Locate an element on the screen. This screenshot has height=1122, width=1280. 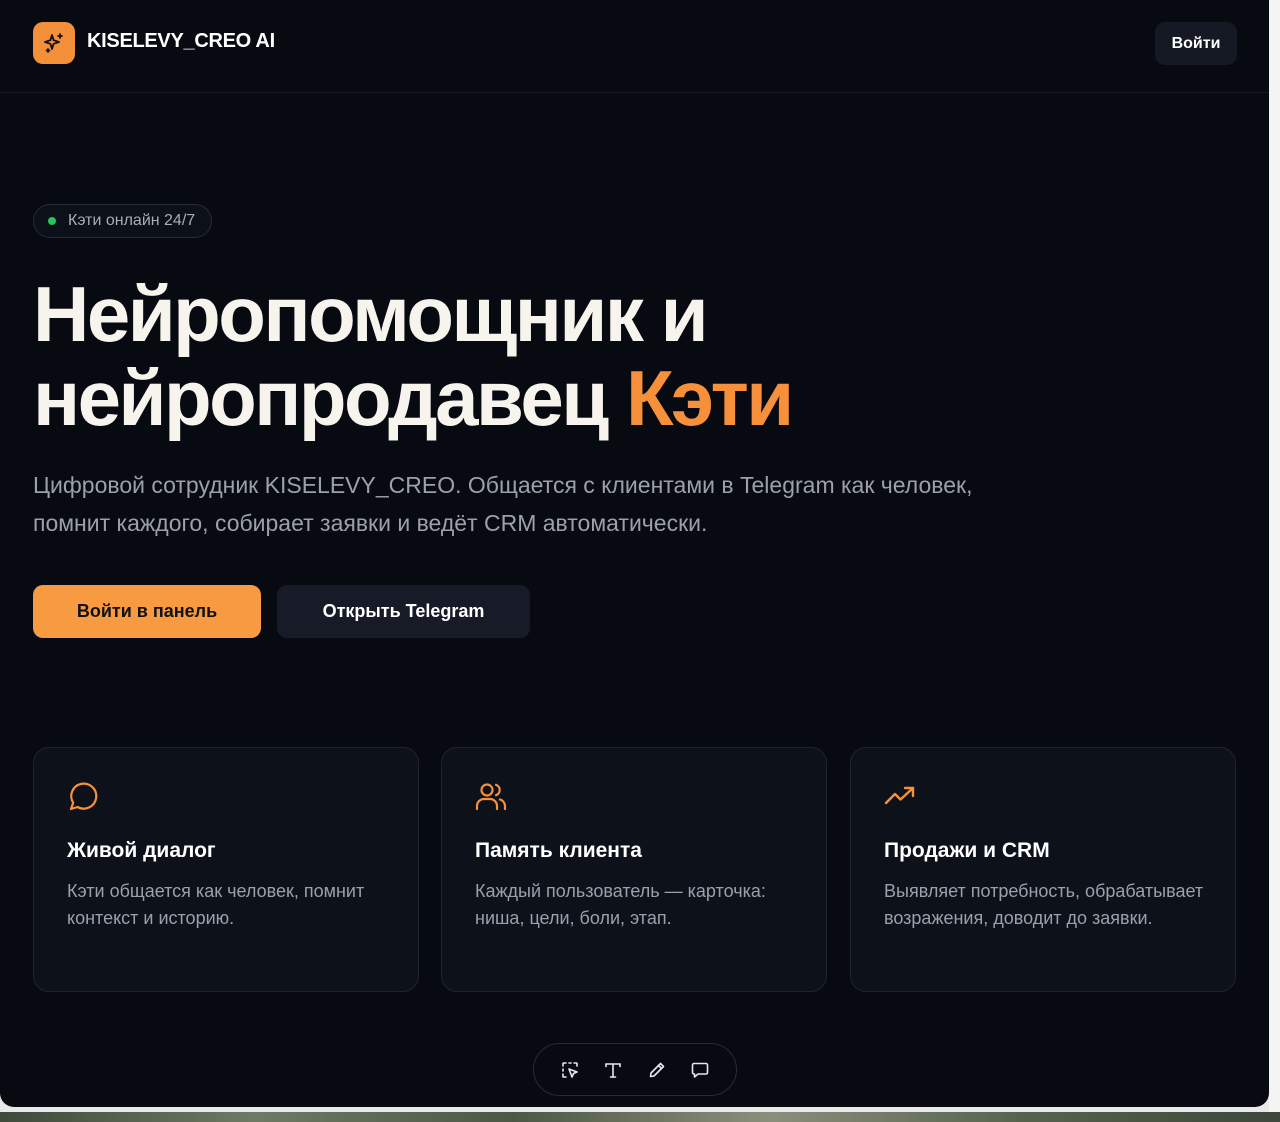
window-edge is located at coordinates (1274, 556).